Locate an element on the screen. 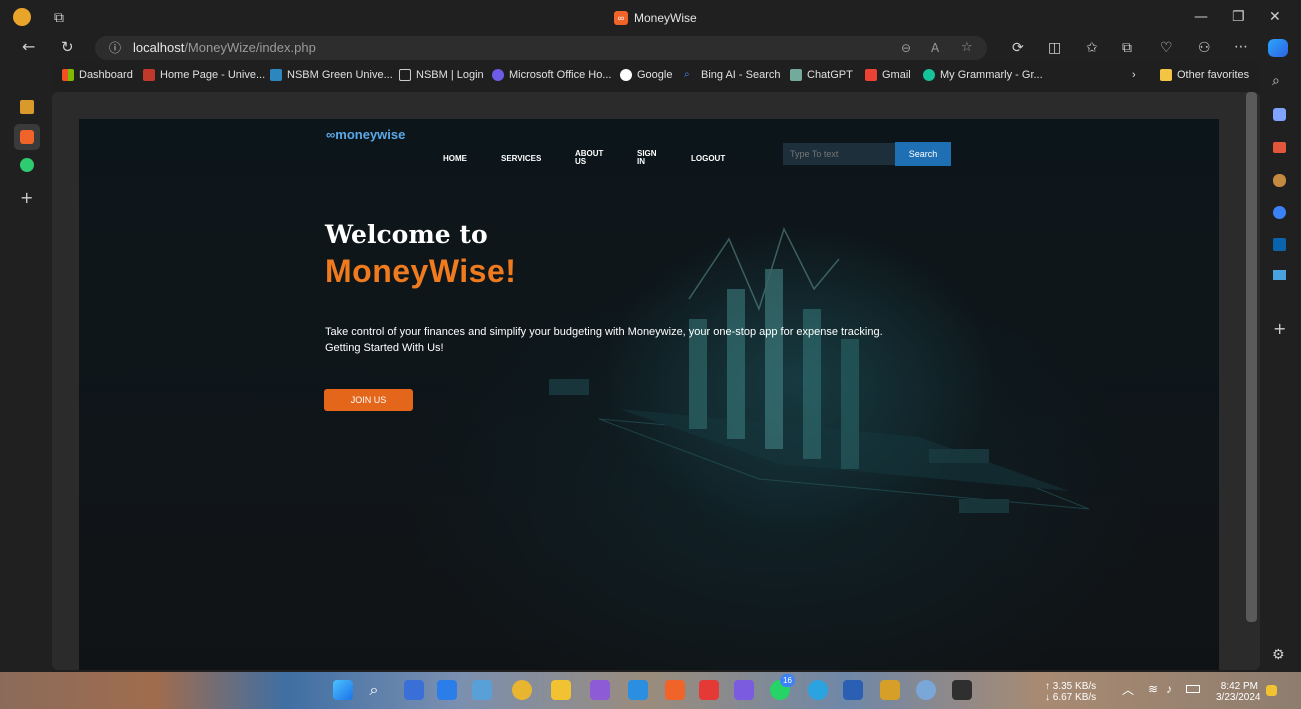 Image resolution: width=1301 pixels, height=709 pixels. favorite-star-icon: ☆ is located at coordinates (967, 48).